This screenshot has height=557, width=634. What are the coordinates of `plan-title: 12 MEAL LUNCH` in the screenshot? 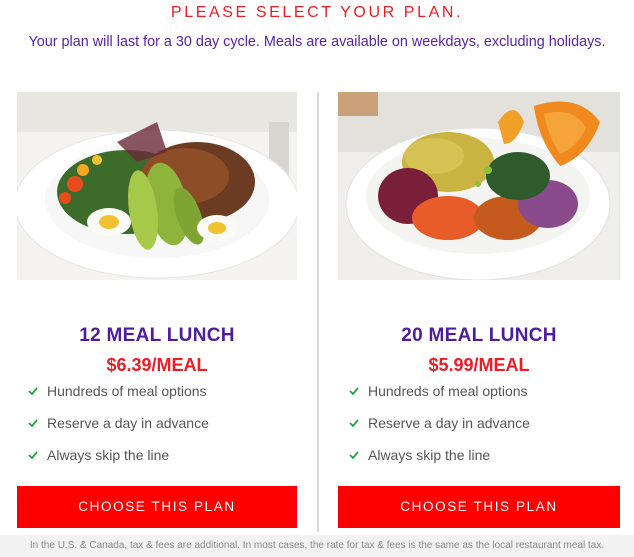 It's located at (157, 335).